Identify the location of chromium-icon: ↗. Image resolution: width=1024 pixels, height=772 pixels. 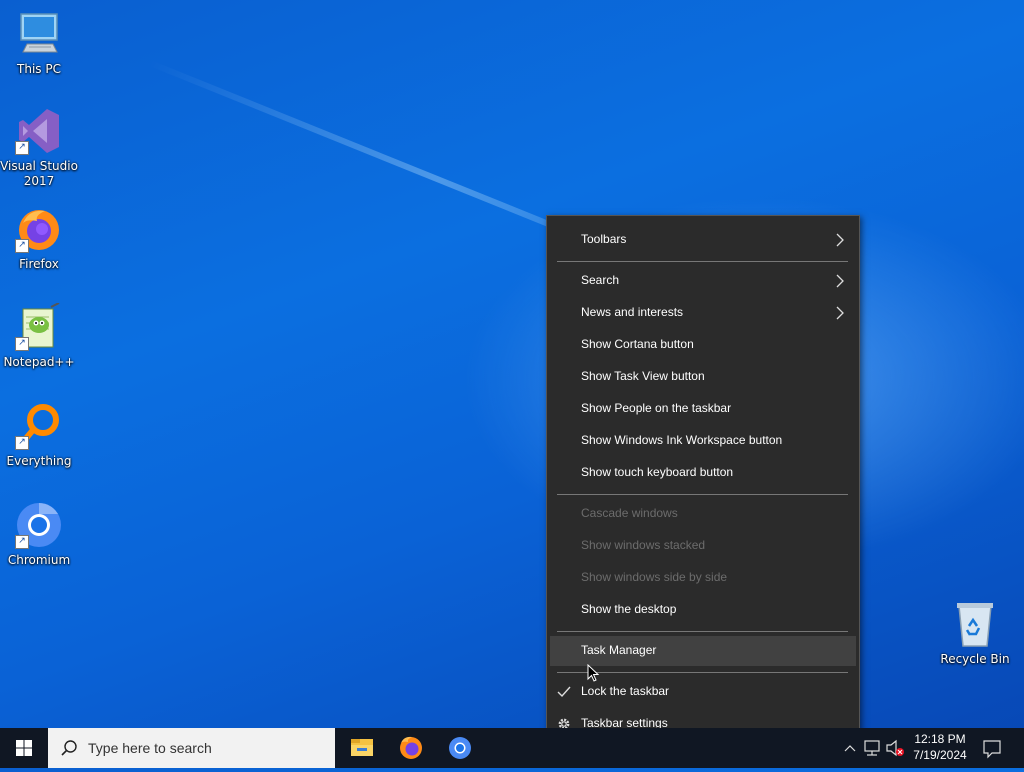
(39, 525).